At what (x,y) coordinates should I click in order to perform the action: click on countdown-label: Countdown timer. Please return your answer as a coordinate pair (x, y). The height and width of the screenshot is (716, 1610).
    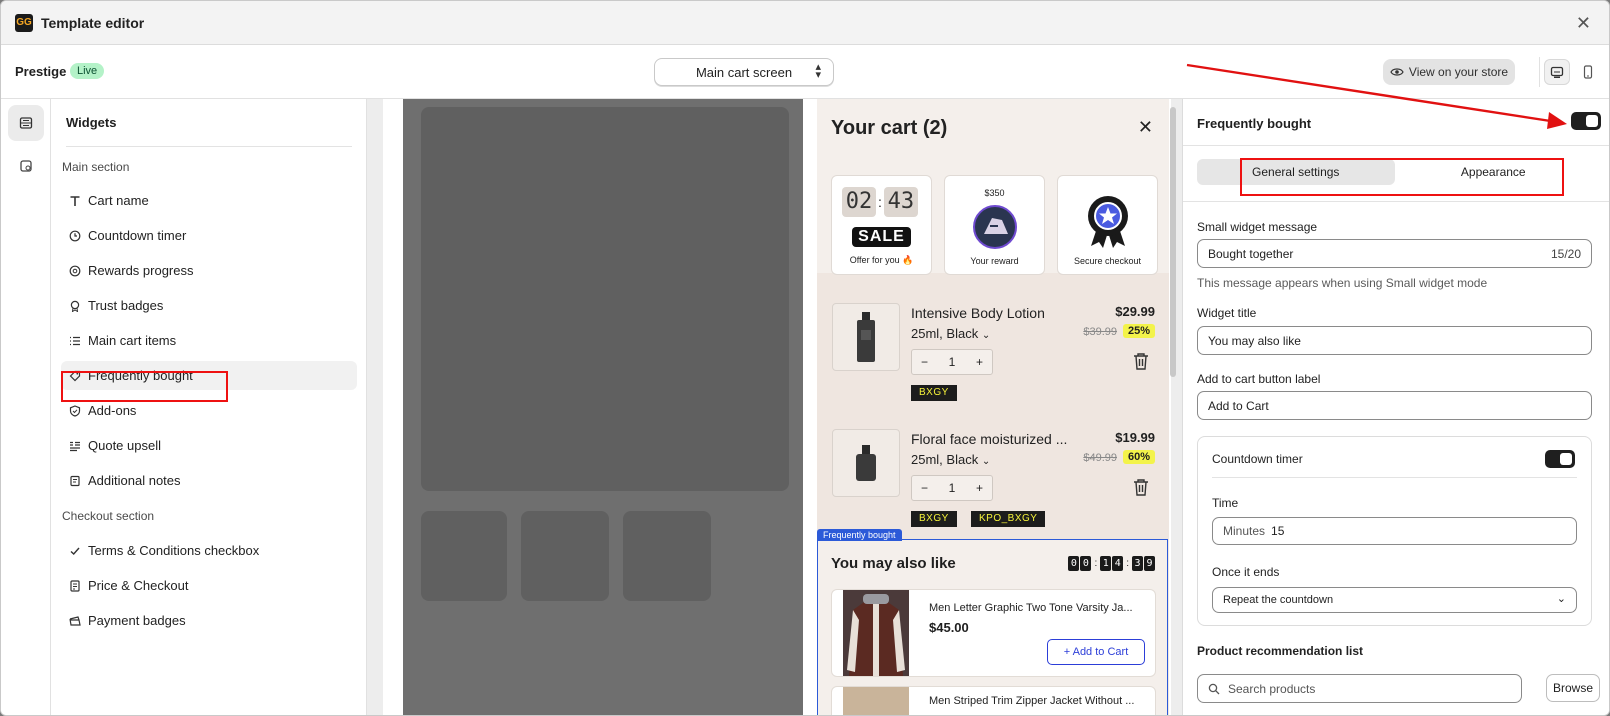
    Looking at the image, I should click on (1257, 459).